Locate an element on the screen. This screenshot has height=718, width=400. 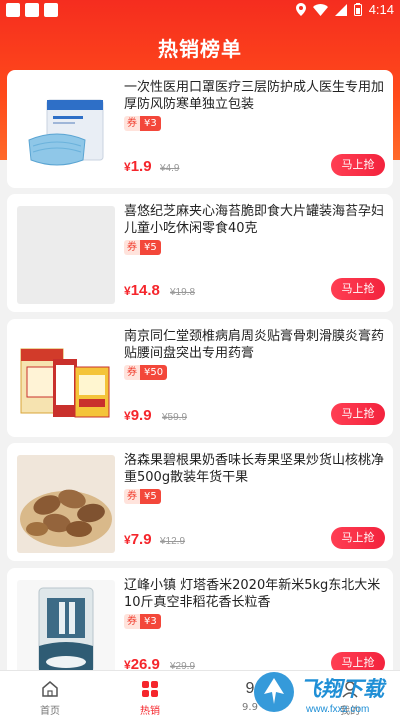
wifi-icon is located at coordinates (320, 9).